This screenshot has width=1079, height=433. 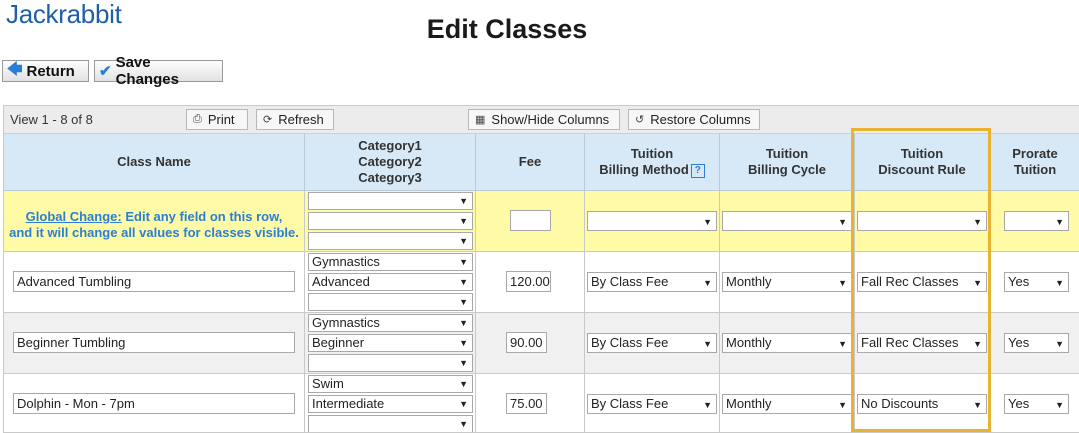 What do you see at coordinates (202, 216) in the screenshot?
I see `global-change-line1: Edit any field on this row,` at bounding box center [202, 216].